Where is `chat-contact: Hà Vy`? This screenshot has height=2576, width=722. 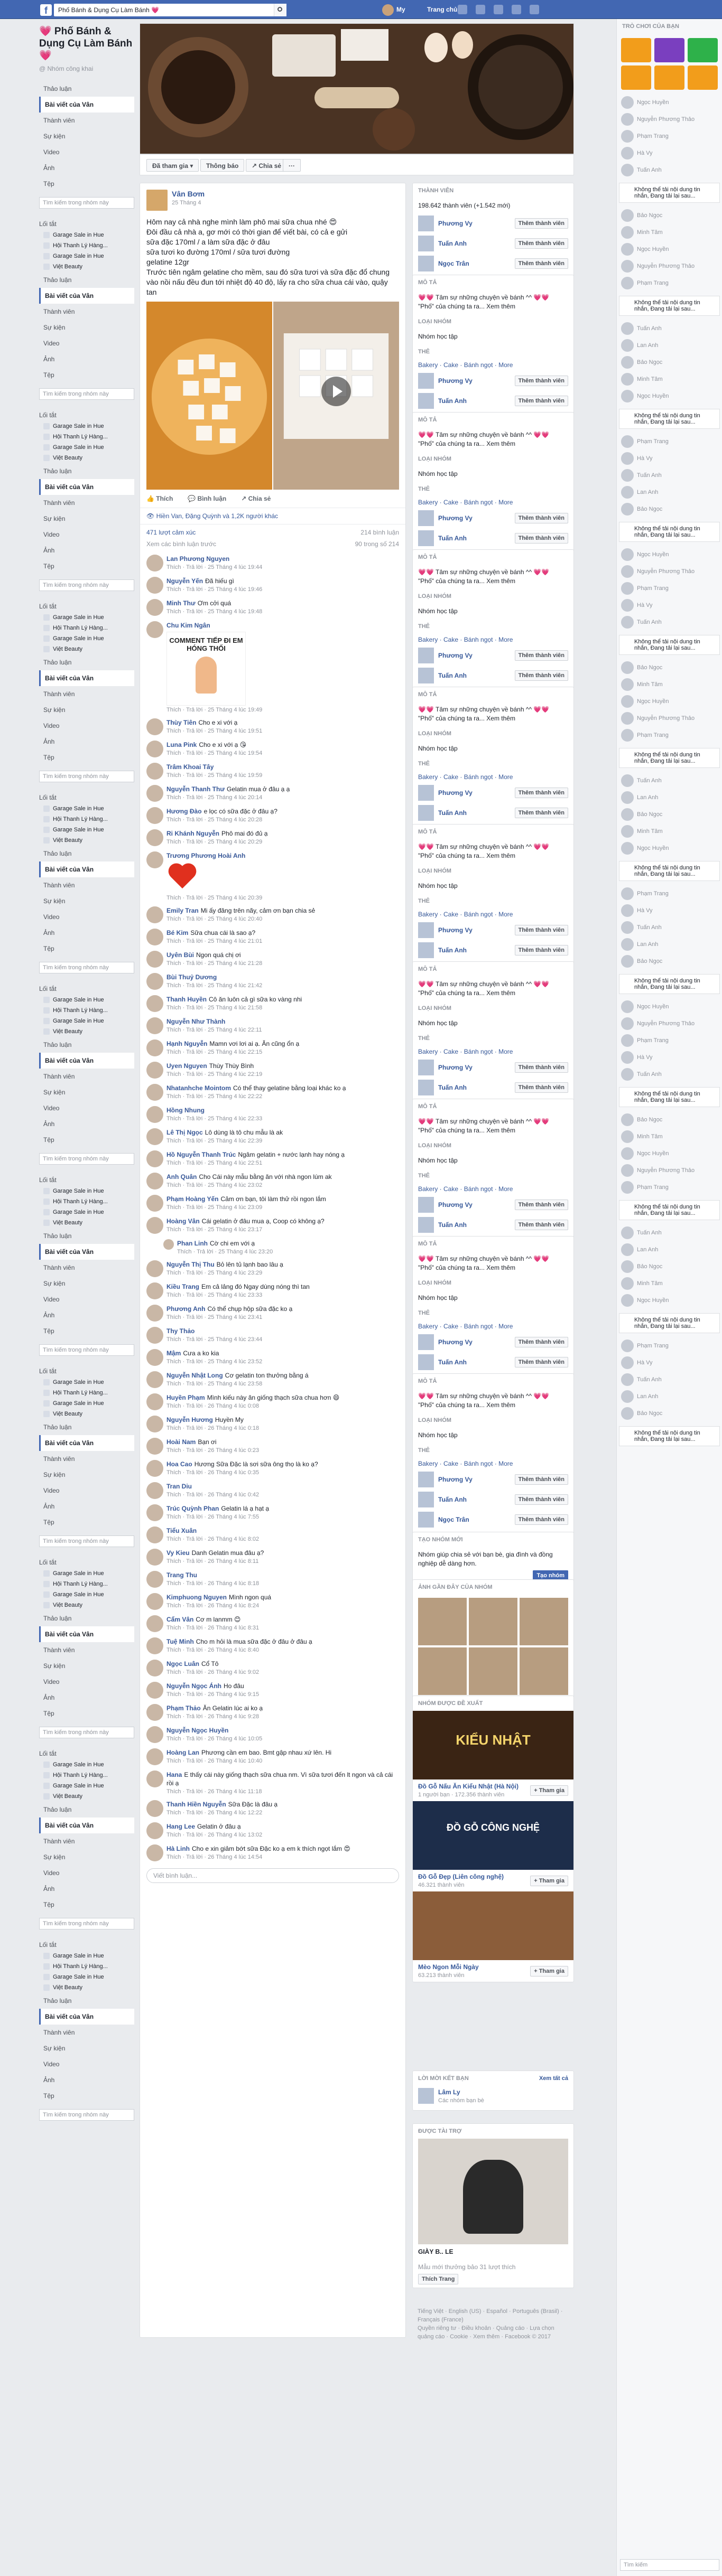
chat-contact: Hà Vy is located at coordinates (669, 1057).